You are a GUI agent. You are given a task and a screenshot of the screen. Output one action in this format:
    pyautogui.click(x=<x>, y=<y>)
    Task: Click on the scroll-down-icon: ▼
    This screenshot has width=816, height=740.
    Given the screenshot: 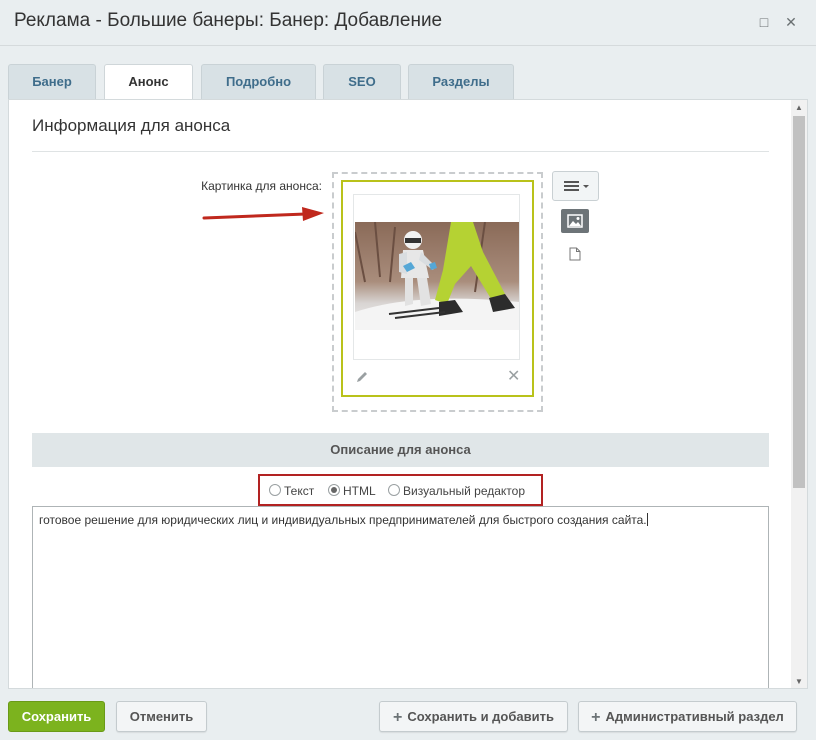 What is the action you would take?
    pyautogui.click(x=799, y=681)
    